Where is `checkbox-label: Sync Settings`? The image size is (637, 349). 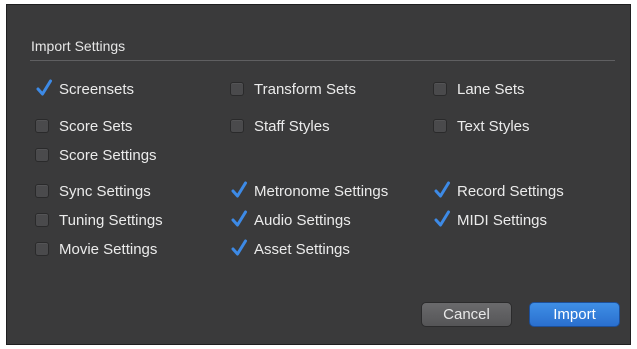 checkbox-label: Sync Settings is located at coordinates (105, 191).